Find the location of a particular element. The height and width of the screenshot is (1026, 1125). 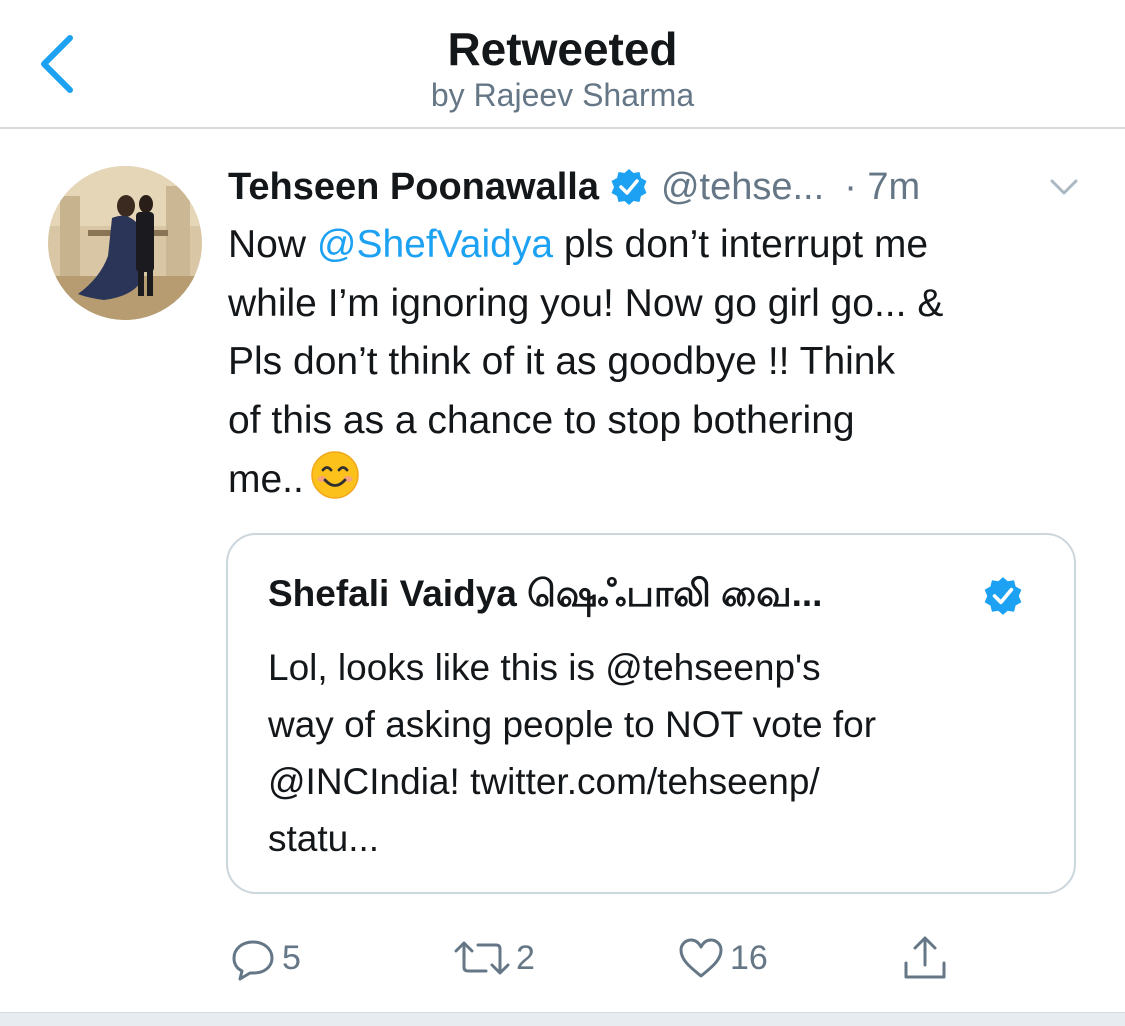

reply-count: 5 is located at coordinates (291, 957).